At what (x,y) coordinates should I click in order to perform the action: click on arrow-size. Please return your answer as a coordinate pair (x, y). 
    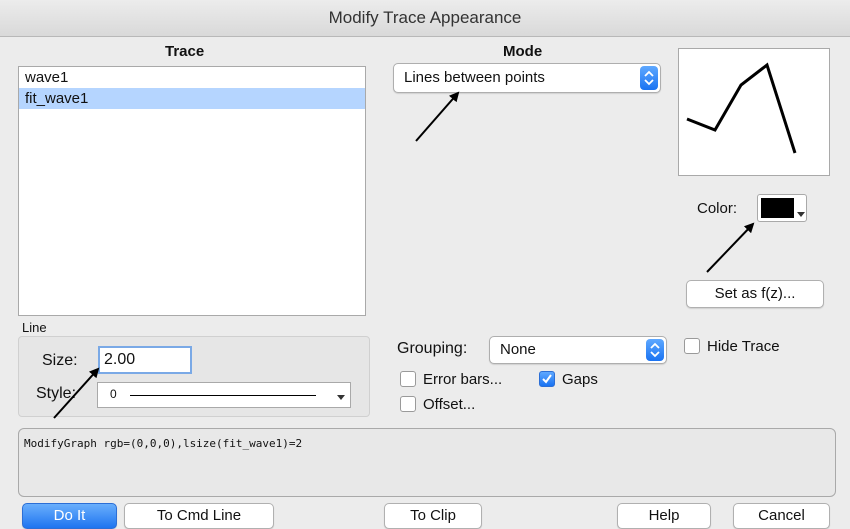
    Looking at the image, I should click on (76, 393).